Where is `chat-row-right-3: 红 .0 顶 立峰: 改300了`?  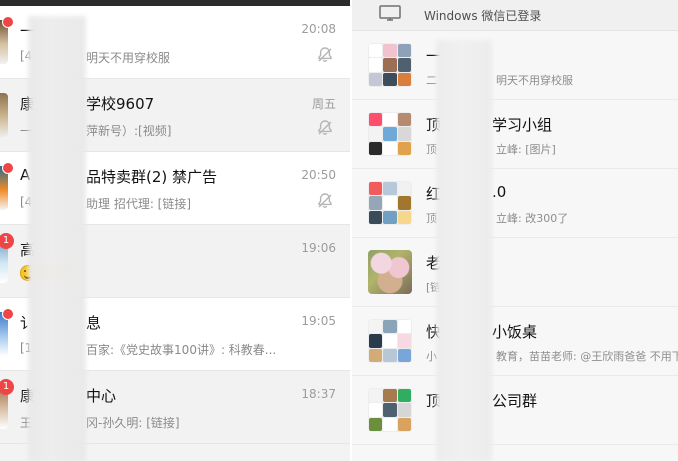
chat-row-right-3: 红 .0 顶 立峰: 改300了 is located at coordinates (515, 203).